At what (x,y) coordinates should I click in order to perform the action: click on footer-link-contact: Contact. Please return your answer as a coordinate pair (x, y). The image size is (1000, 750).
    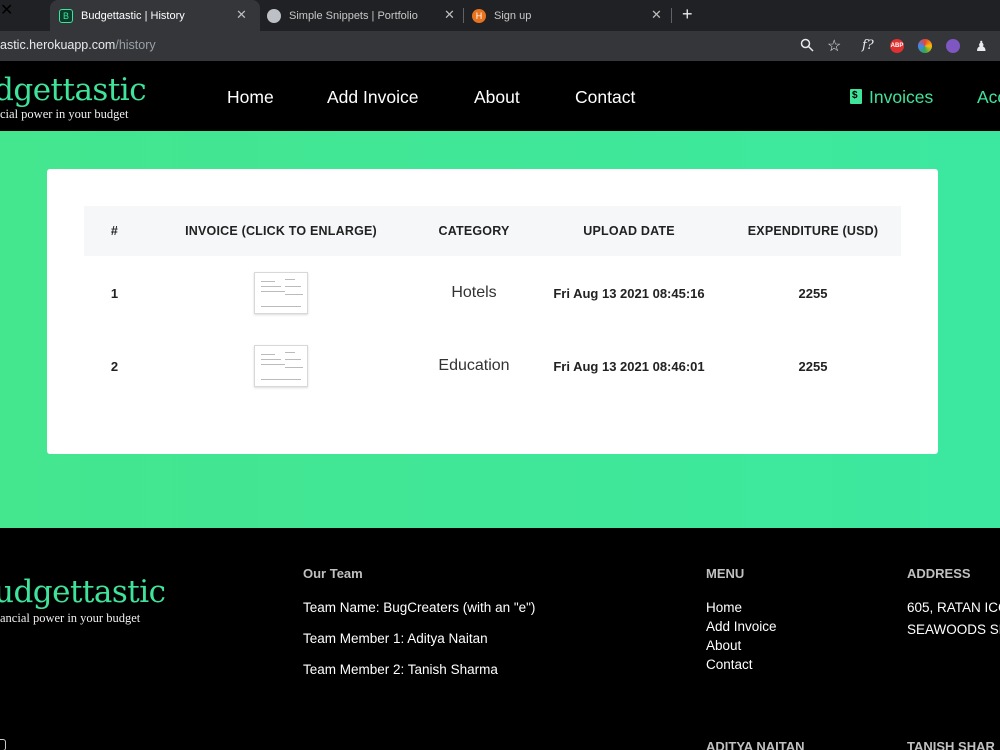
    Looking at the image, I should click on (729, 664).